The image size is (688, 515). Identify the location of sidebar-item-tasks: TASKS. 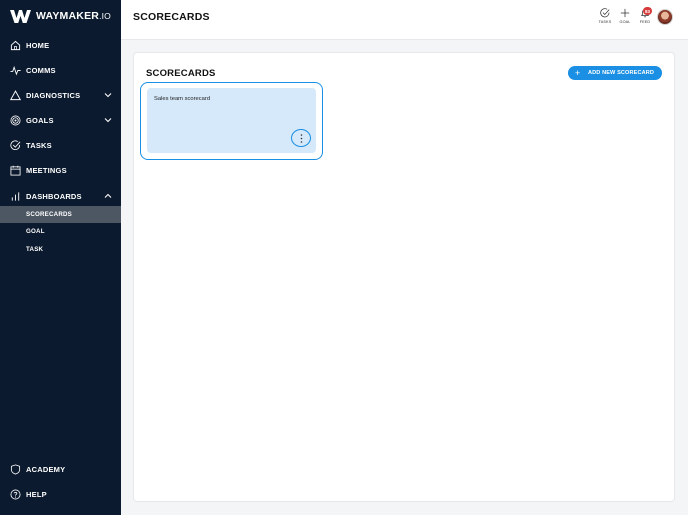
(60, 145).